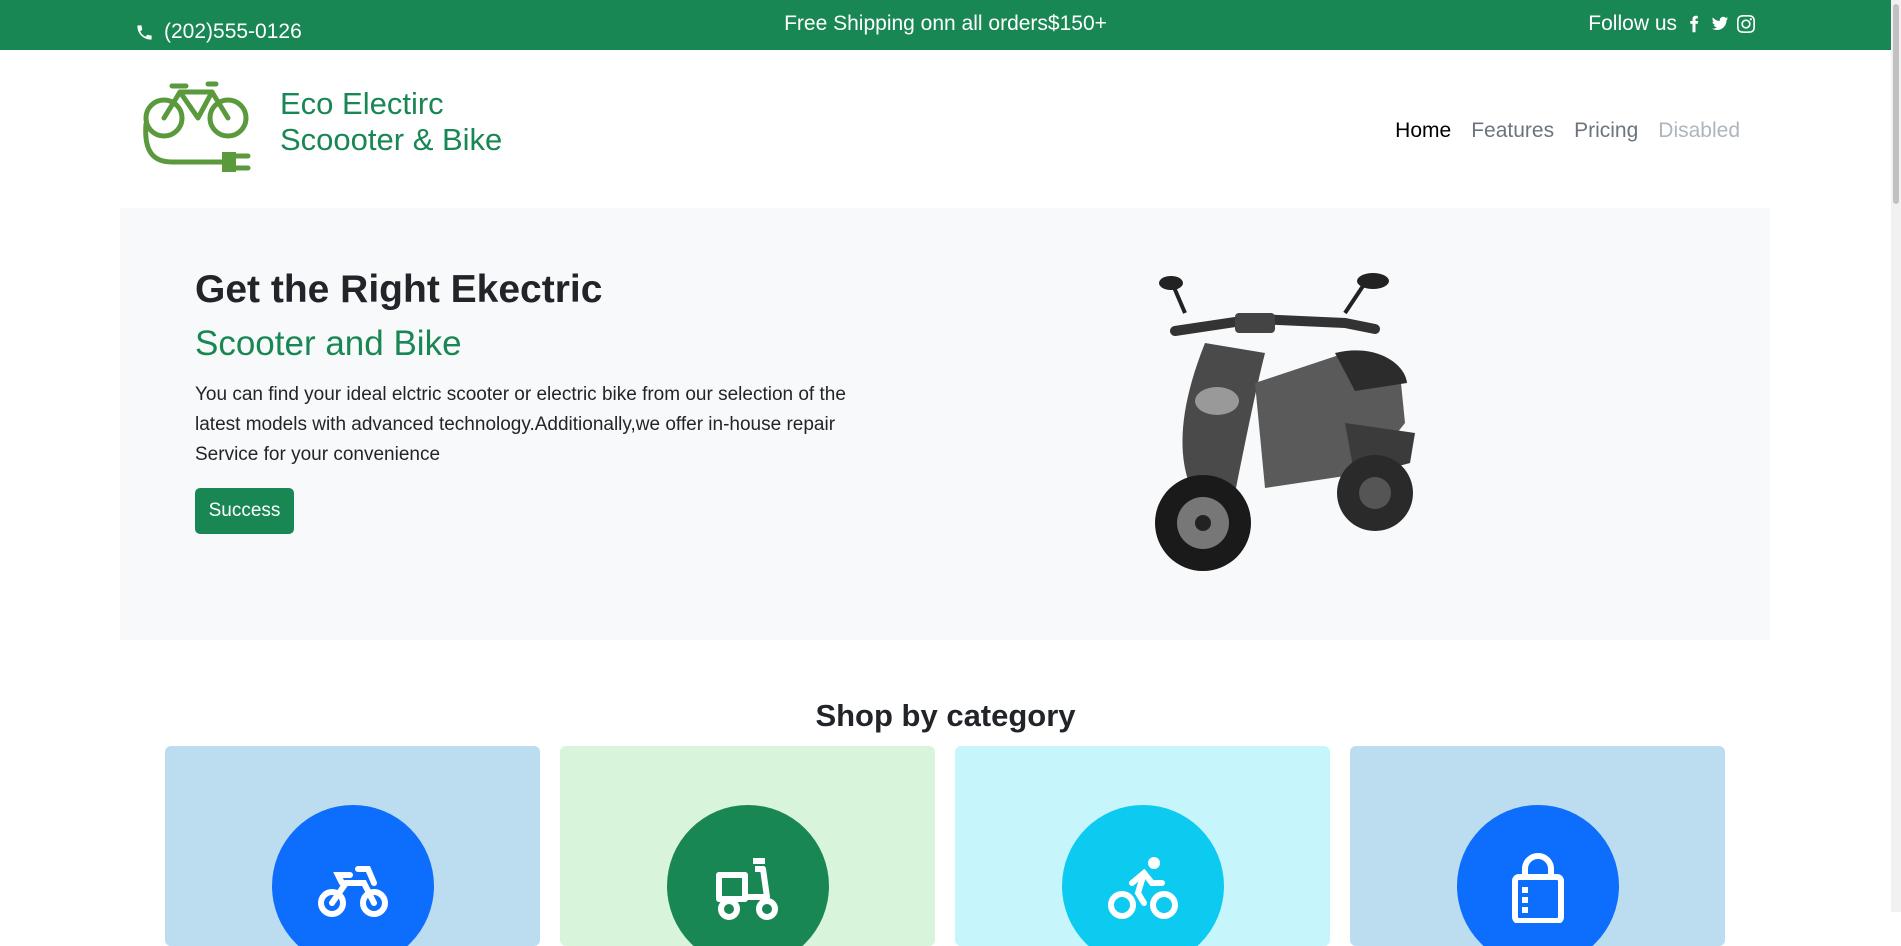 Image resolution: width=1901 pixels, height=946 pixels. Describe the element at coordinates (1567, 131) in the screenshot. I see `main-nav: Home Features Pricing Disabled` at that location.